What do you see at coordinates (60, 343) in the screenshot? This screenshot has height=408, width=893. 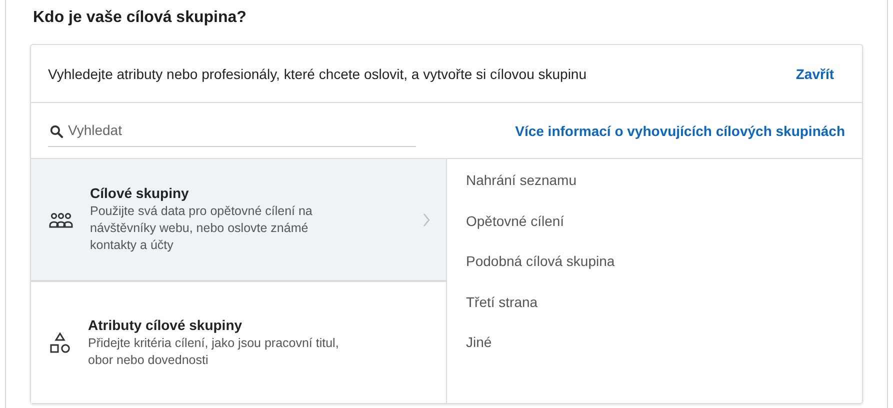 I see `shapes-icon` at bounding box center [60, 343].